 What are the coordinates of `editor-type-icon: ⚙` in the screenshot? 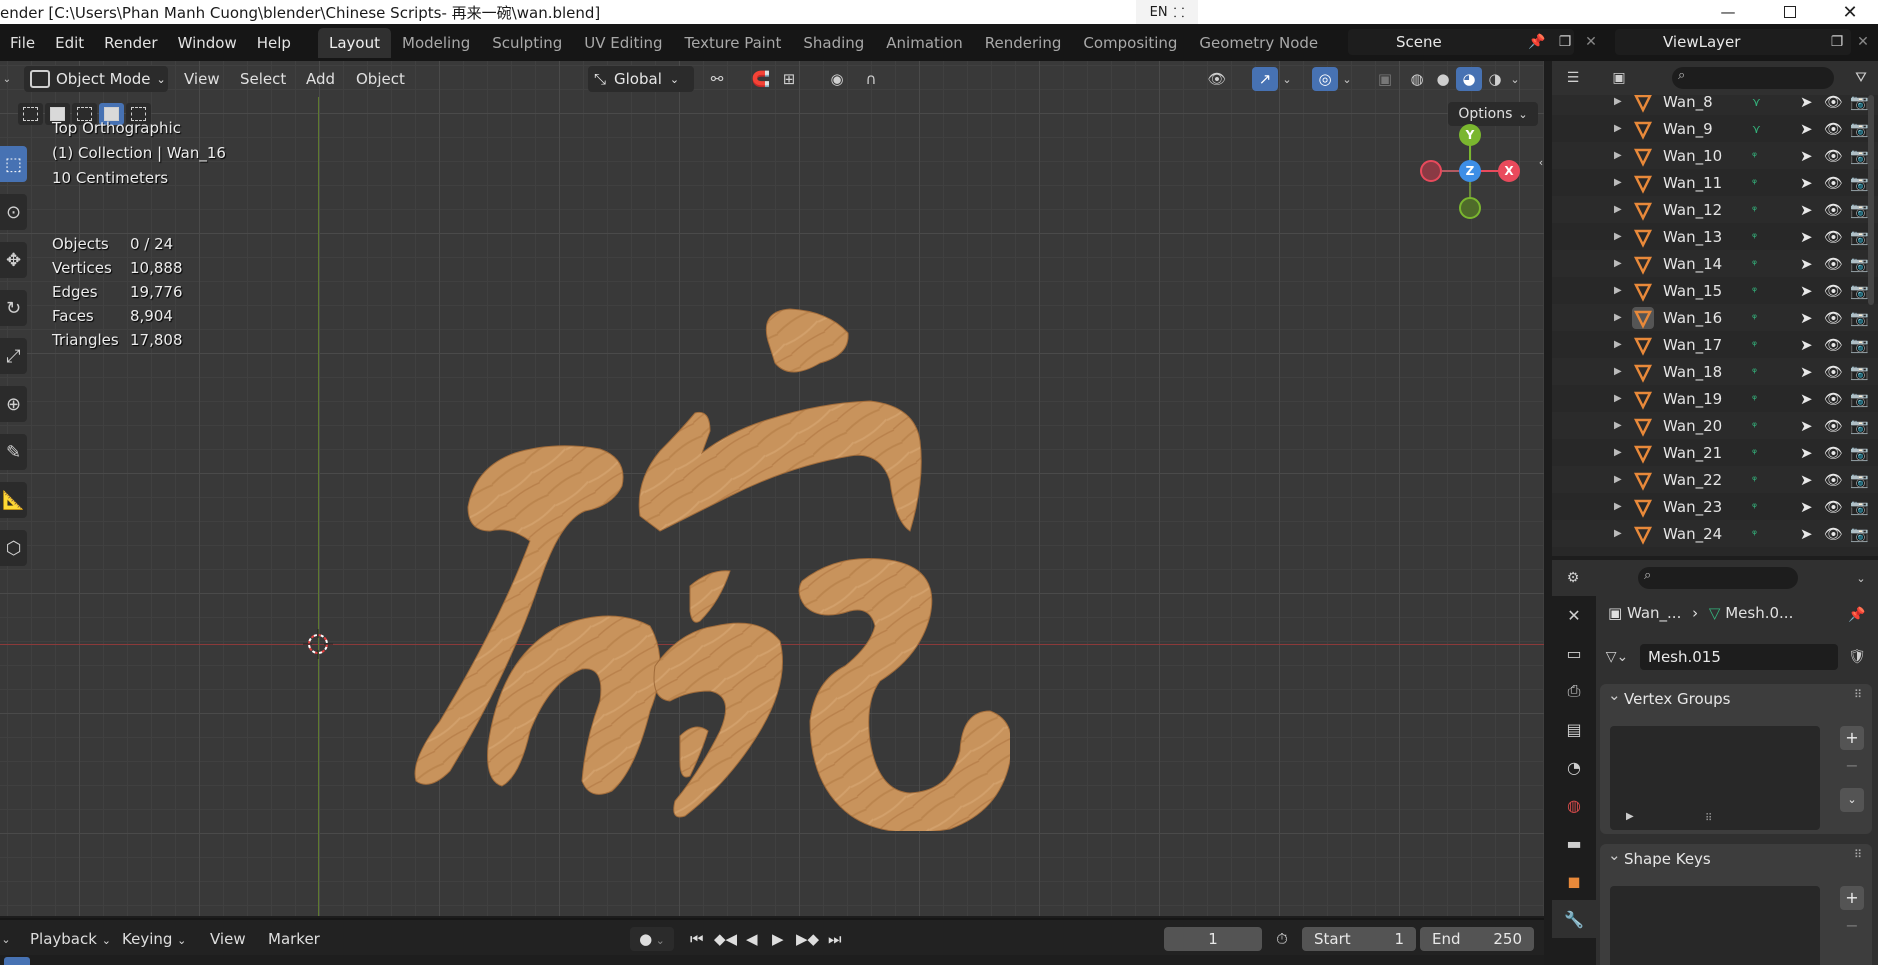 It's located at (1573, 578).